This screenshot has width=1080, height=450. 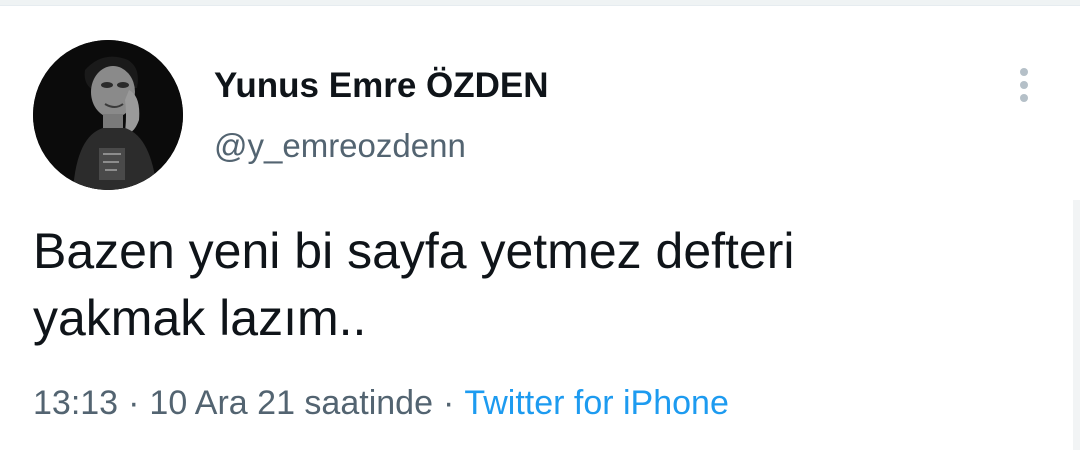 I want to click on author-display-name: Yunus Emre ÖZDEN, so click(x=381, y=86).